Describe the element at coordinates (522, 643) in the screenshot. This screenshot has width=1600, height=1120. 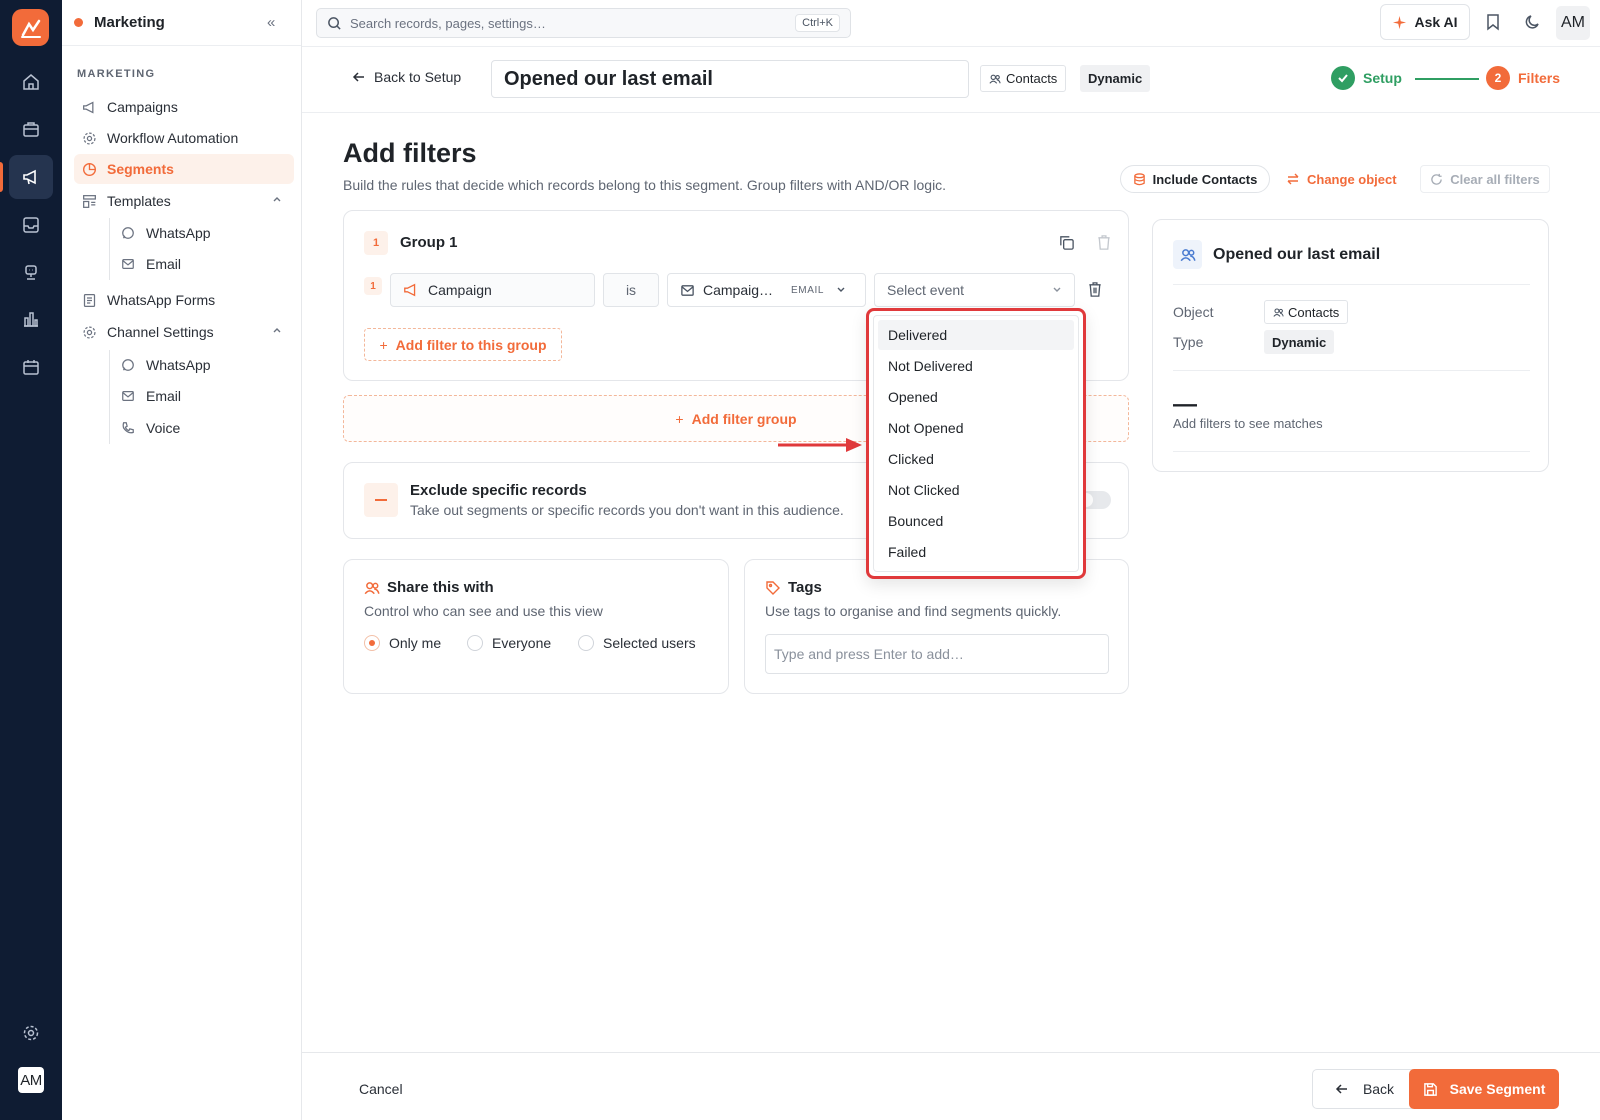
I see `radio-label: Everyone` at that location.